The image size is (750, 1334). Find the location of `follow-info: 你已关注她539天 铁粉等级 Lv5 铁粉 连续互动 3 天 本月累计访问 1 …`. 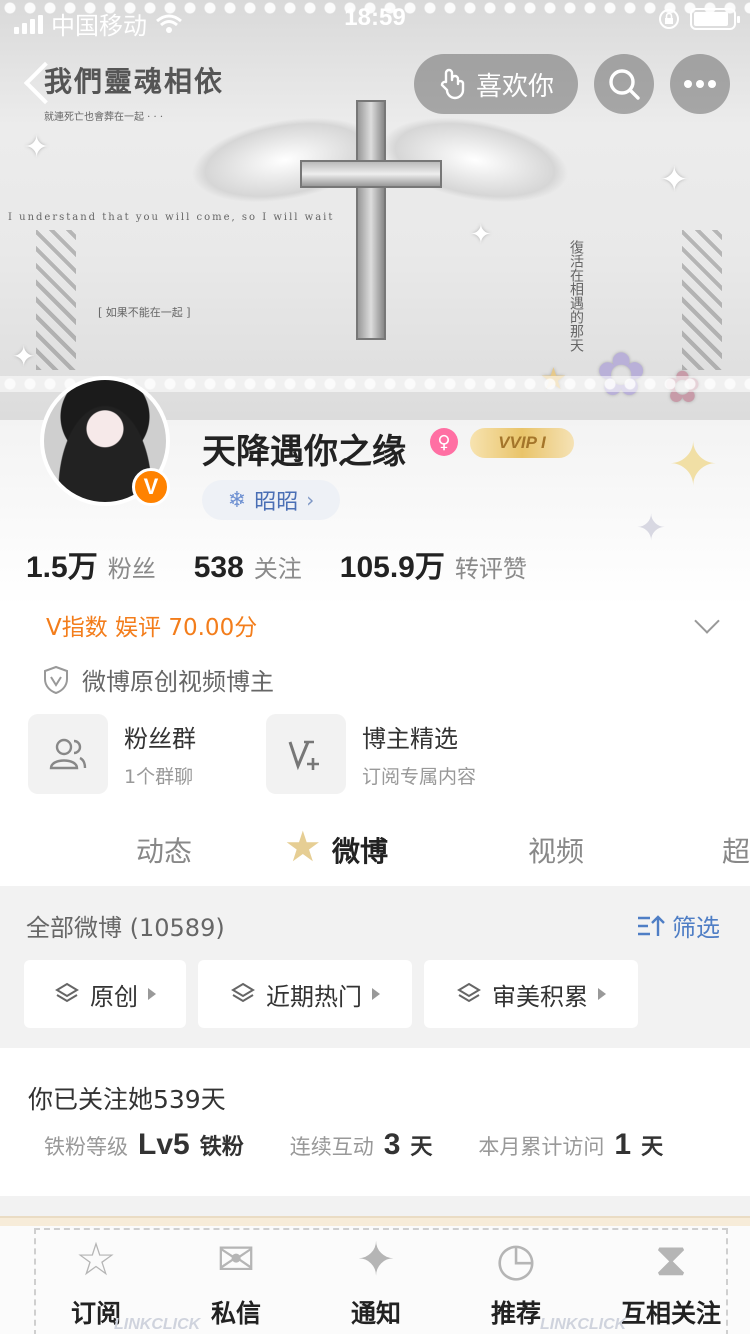

follow-info: 你已关注她539天 铁粉等级 Lv5 铁粉 连续互动 3 天 本月累计访问 1 … is located at coordinates (375, 1122).